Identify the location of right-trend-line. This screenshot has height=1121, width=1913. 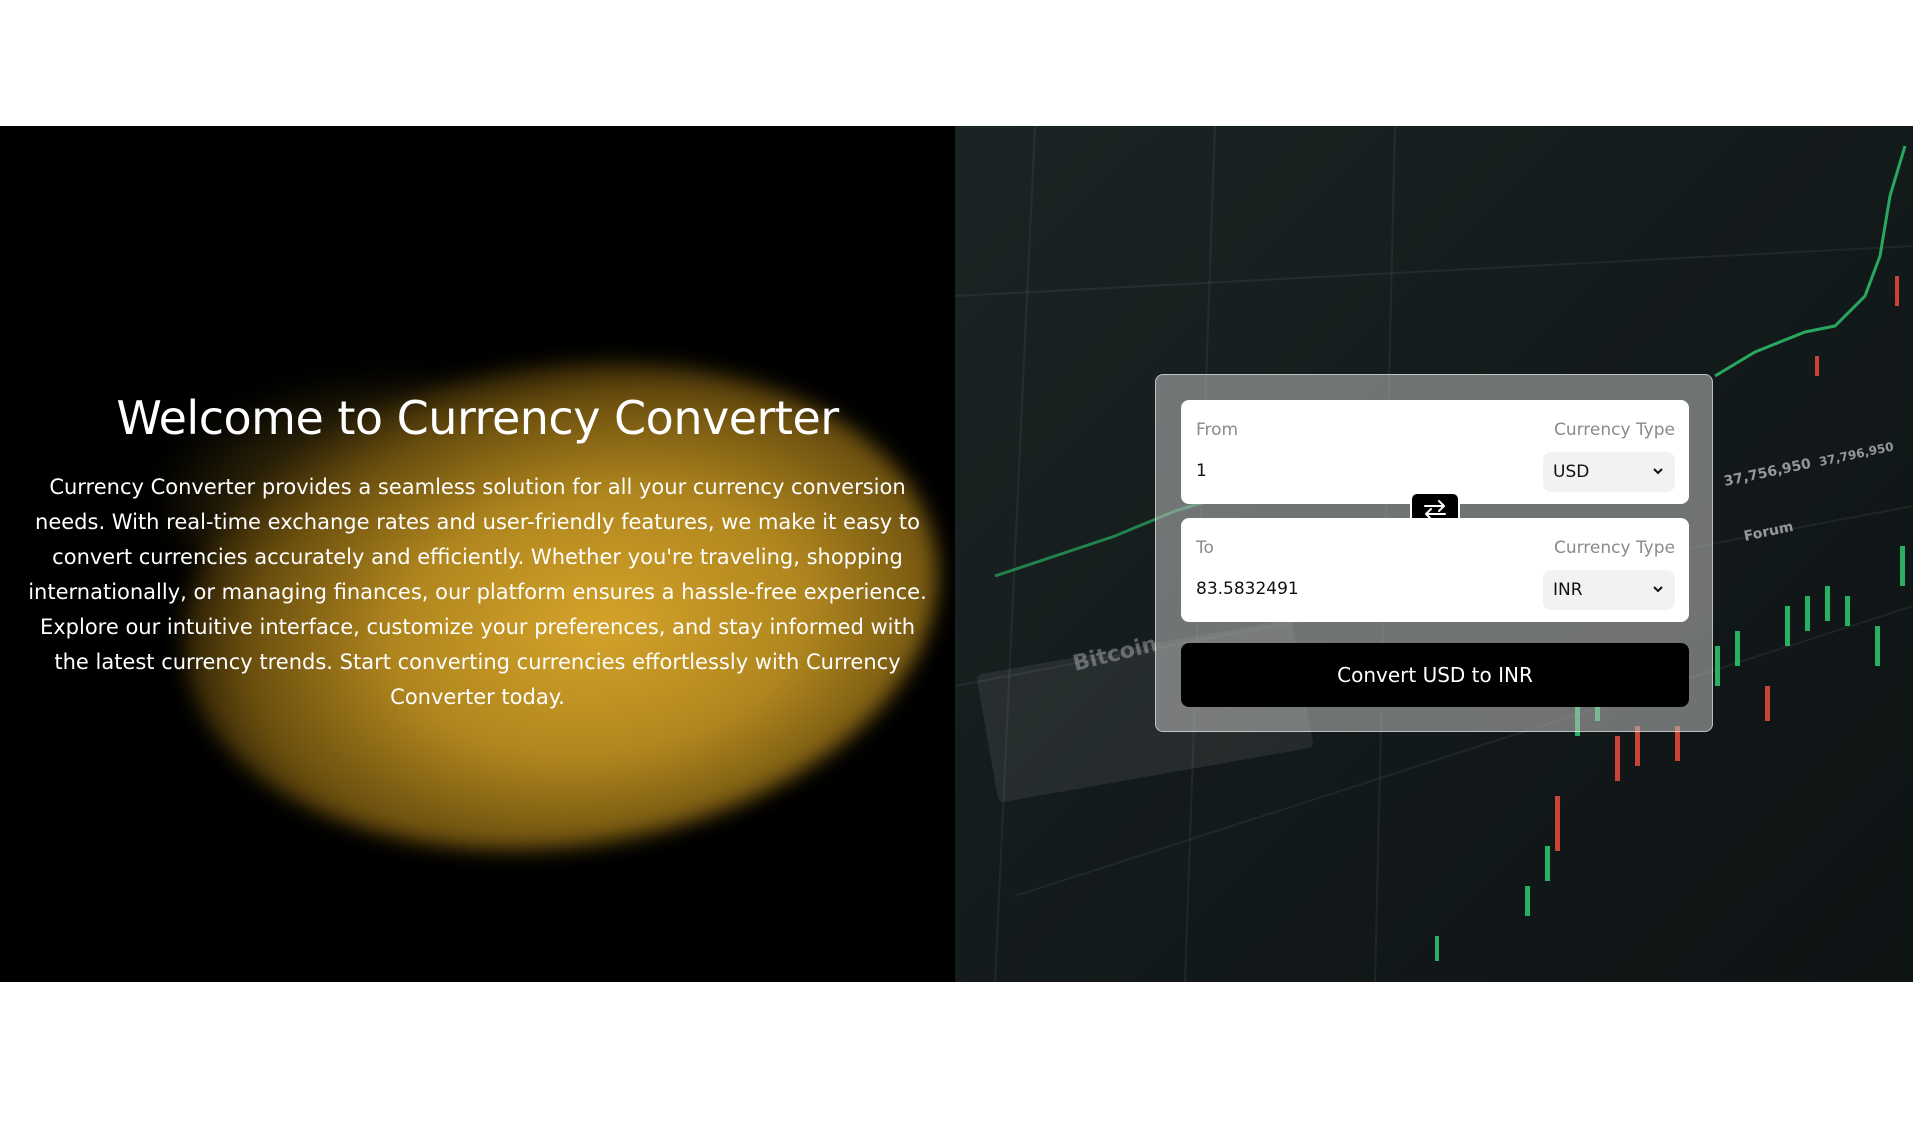
(1810, 261).